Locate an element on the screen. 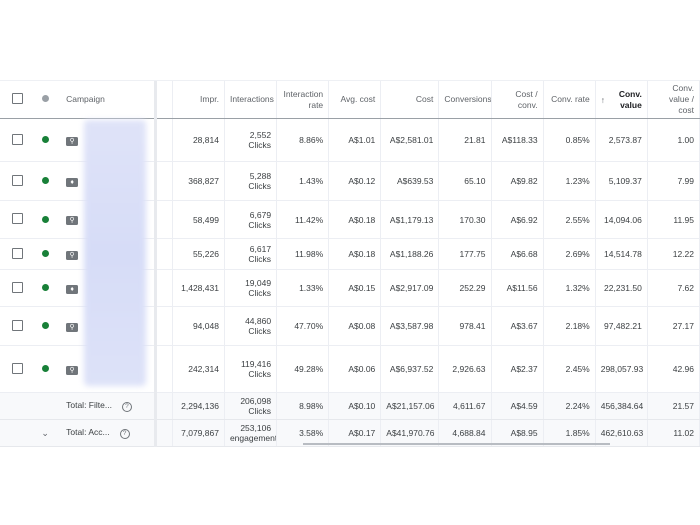  header-impr: Impr. is located at coordinates (198, 100).